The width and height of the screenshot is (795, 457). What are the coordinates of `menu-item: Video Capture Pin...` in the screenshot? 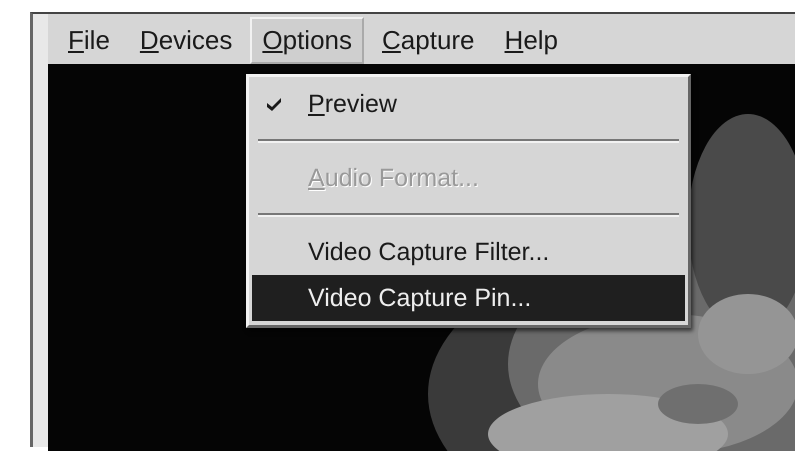 It's located at (468, 298).